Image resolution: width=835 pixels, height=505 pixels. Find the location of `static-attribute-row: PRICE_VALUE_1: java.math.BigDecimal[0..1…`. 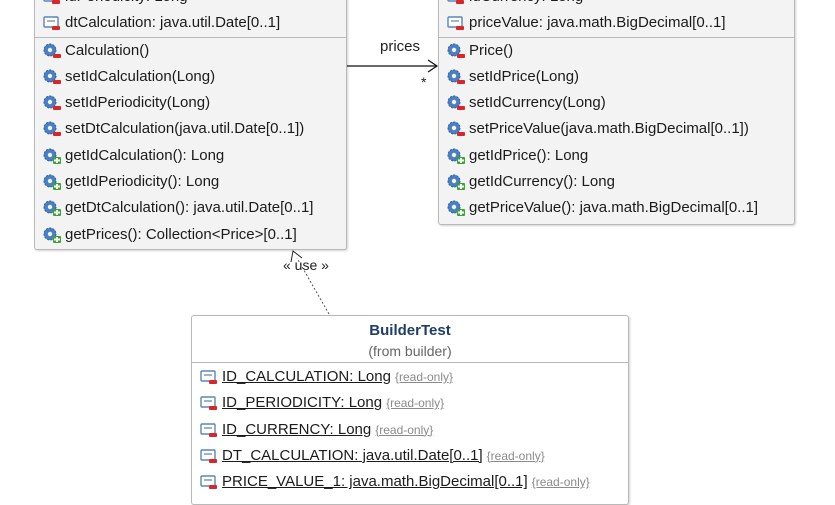

static-attribute-row: PRICE_VALUE_1: java.math.BigDecimal[0..1… is located at coordinates (410, 482).